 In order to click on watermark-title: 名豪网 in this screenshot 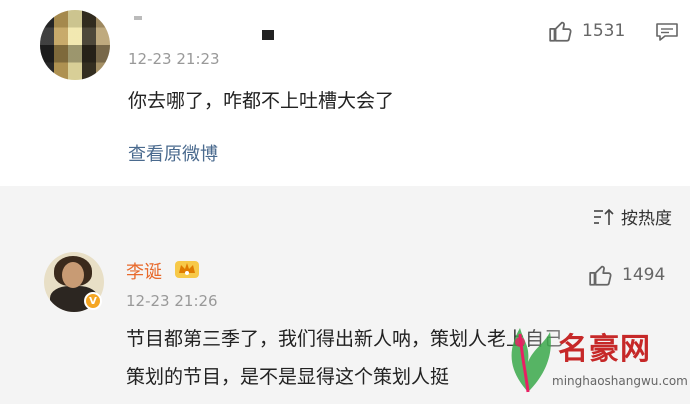, I will do `click(604, 349)`.